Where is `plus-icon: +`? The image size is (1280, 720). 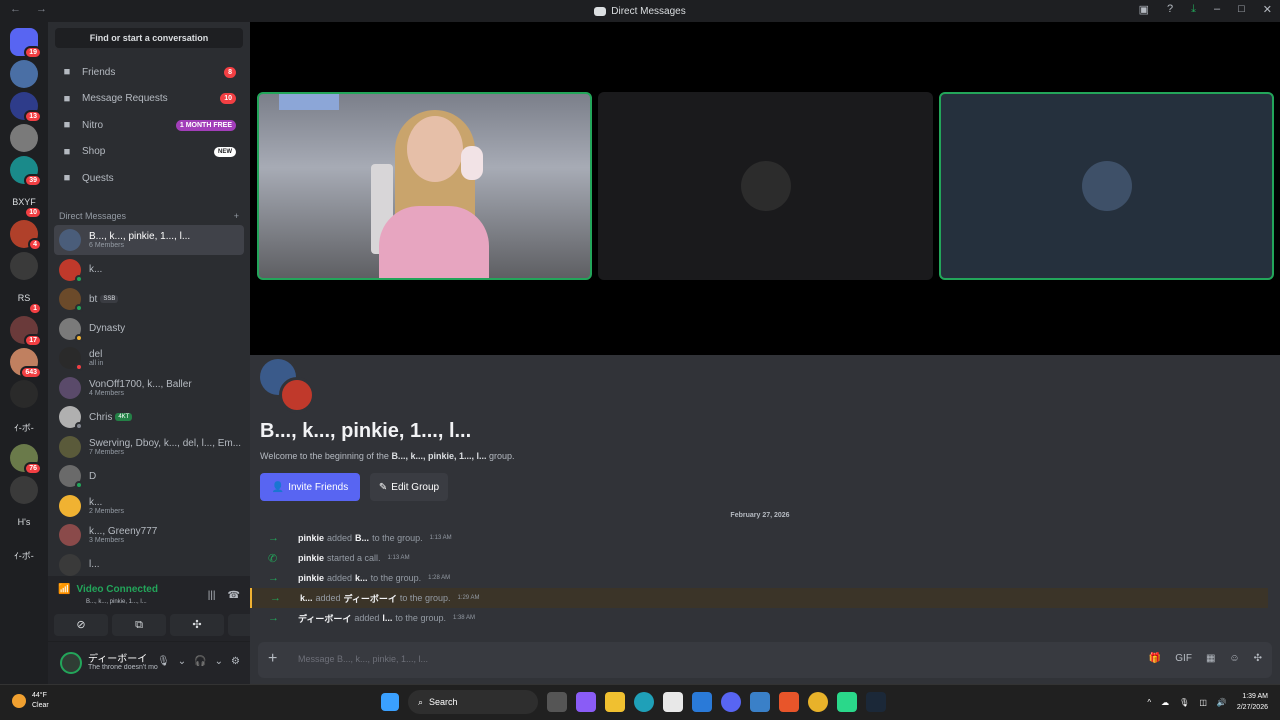
plus-icon: + is located at coordinates (272, 659).